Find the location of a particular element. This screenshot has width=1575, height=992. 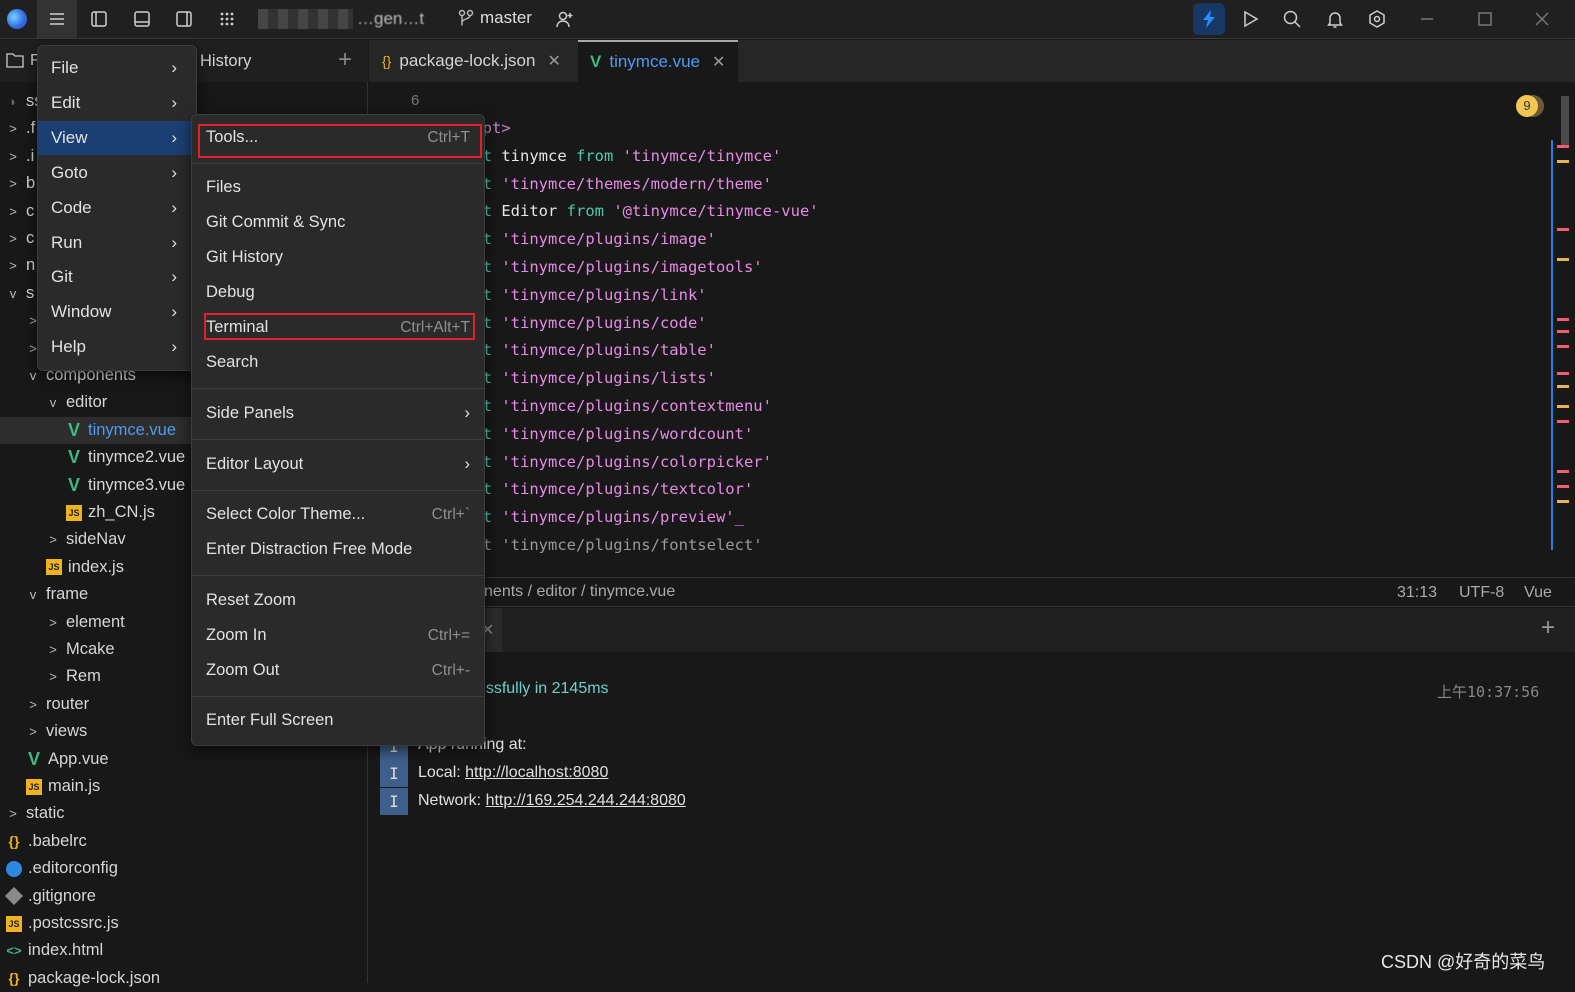

chevron-right-icon: > is located at coordinates (13, 156).